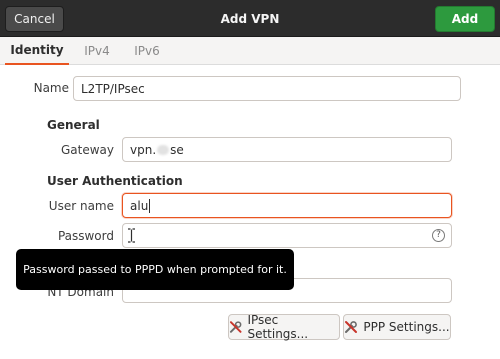 The width and height of the screenshot is (500, 359). Describe the element at coordinates (143, 149) in the screenshot. I see `gateway-value-prefix: vpn.` at that location.